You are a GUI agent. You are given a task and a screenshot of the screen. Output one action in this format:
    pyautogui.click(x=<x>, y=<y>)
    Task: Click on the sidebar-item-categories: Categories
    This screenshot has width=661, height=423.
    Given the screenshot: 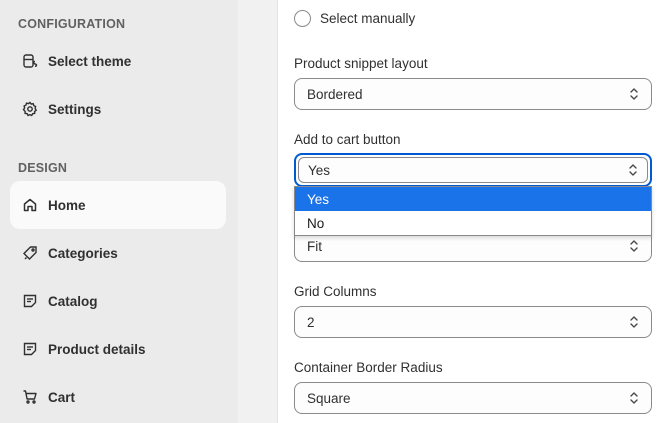 What is the action you would take?
    pyautogui.click(x=118, y=253)
    